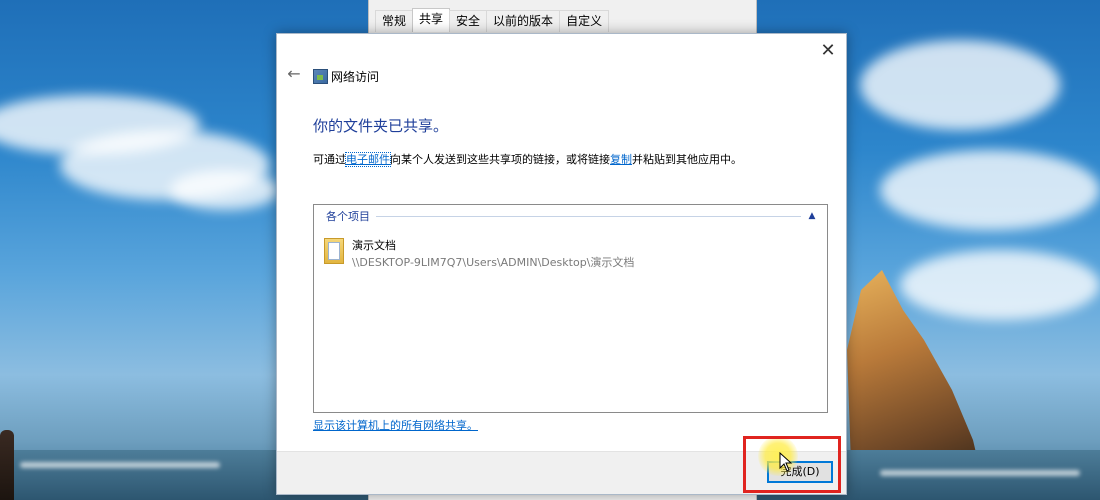  Describe the element at coordinates (374, 245) in the screenshot. I see `item-name: 演示文档` at that location.